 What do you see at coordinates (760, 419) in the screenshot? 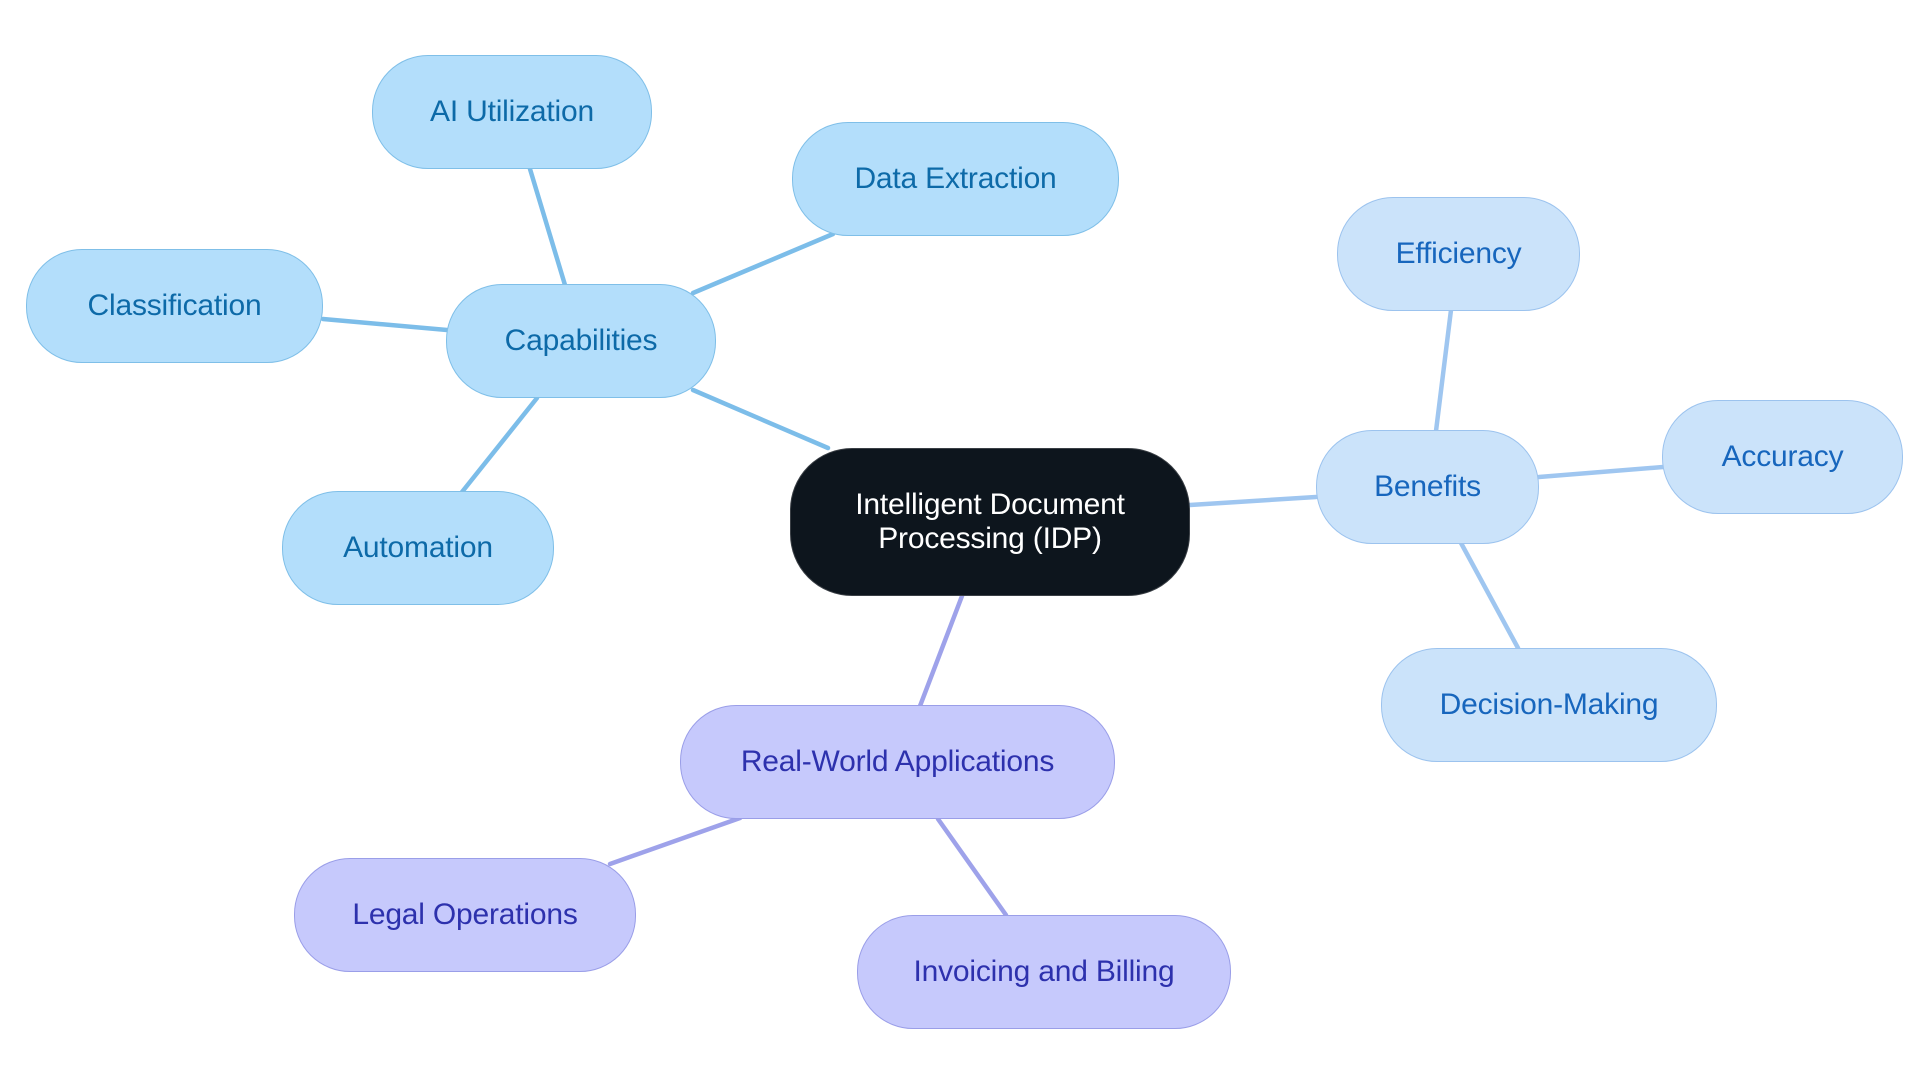
I see `edge-root-capabilities` at bounding box center [760, 419].